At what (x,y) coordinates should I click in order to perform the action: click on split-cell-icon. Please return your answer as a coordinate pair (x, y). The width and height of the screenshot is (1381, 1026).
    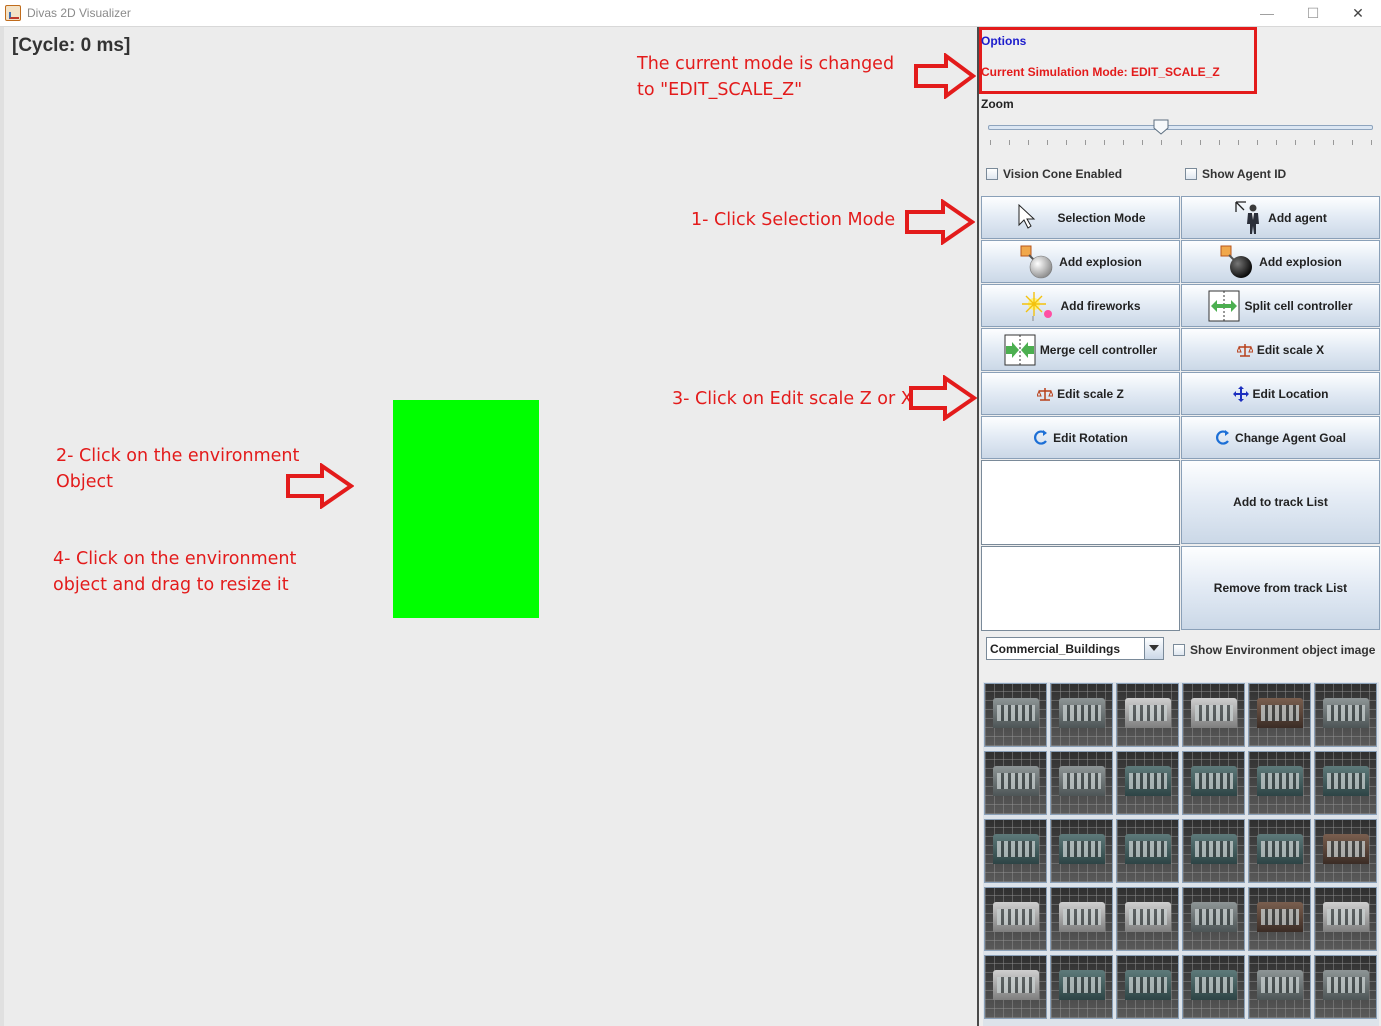
    Looking at the image, I should click on (1224, 305).